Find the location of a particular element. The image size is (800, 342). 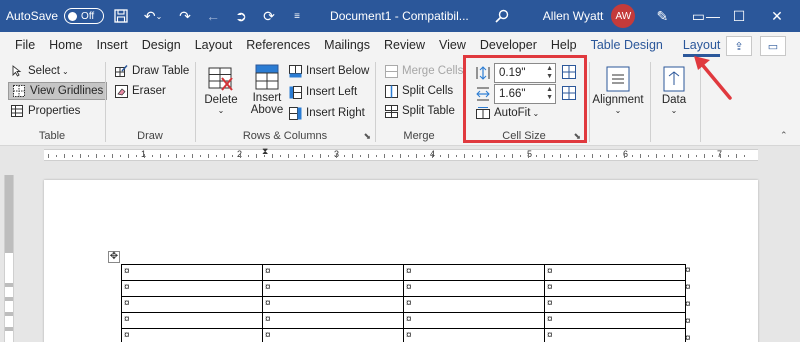

close-button: ✕ is located at coordinates (777, 16).